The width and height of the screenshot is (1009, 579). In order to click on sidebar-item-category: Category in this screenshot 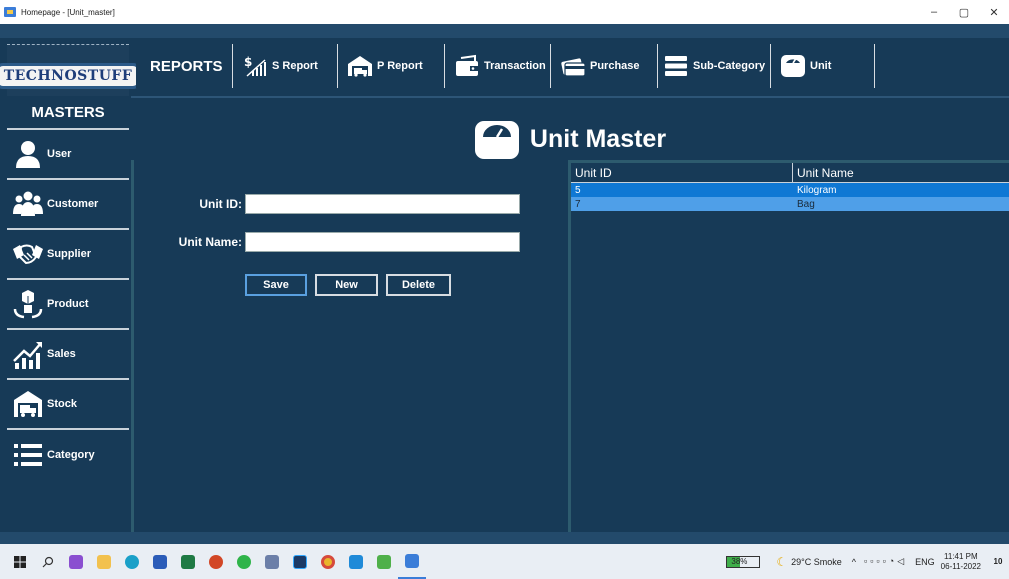, I will do `click(68, 455)`.